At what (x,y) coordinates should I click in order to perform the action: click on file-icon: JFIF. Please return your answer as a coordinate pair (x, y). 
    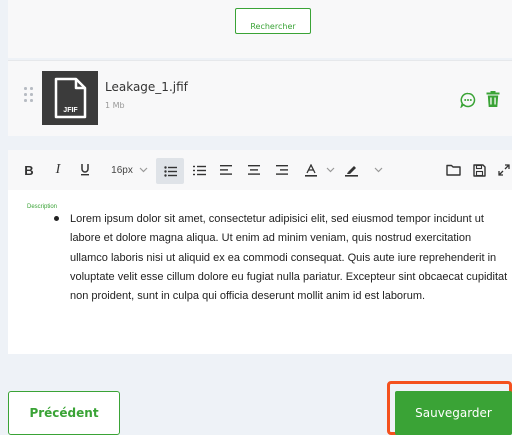
    Looking at the image, I should click on (70, 98).